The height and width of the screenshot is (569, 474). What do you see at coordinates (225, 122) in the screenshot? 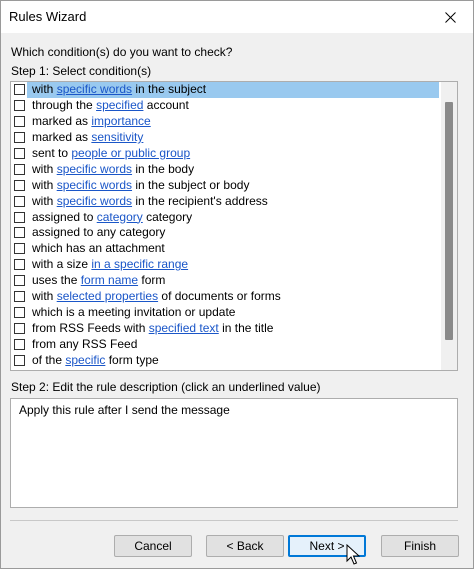
I see `condition-row: marked as importance` at bounding box center [225, 122].